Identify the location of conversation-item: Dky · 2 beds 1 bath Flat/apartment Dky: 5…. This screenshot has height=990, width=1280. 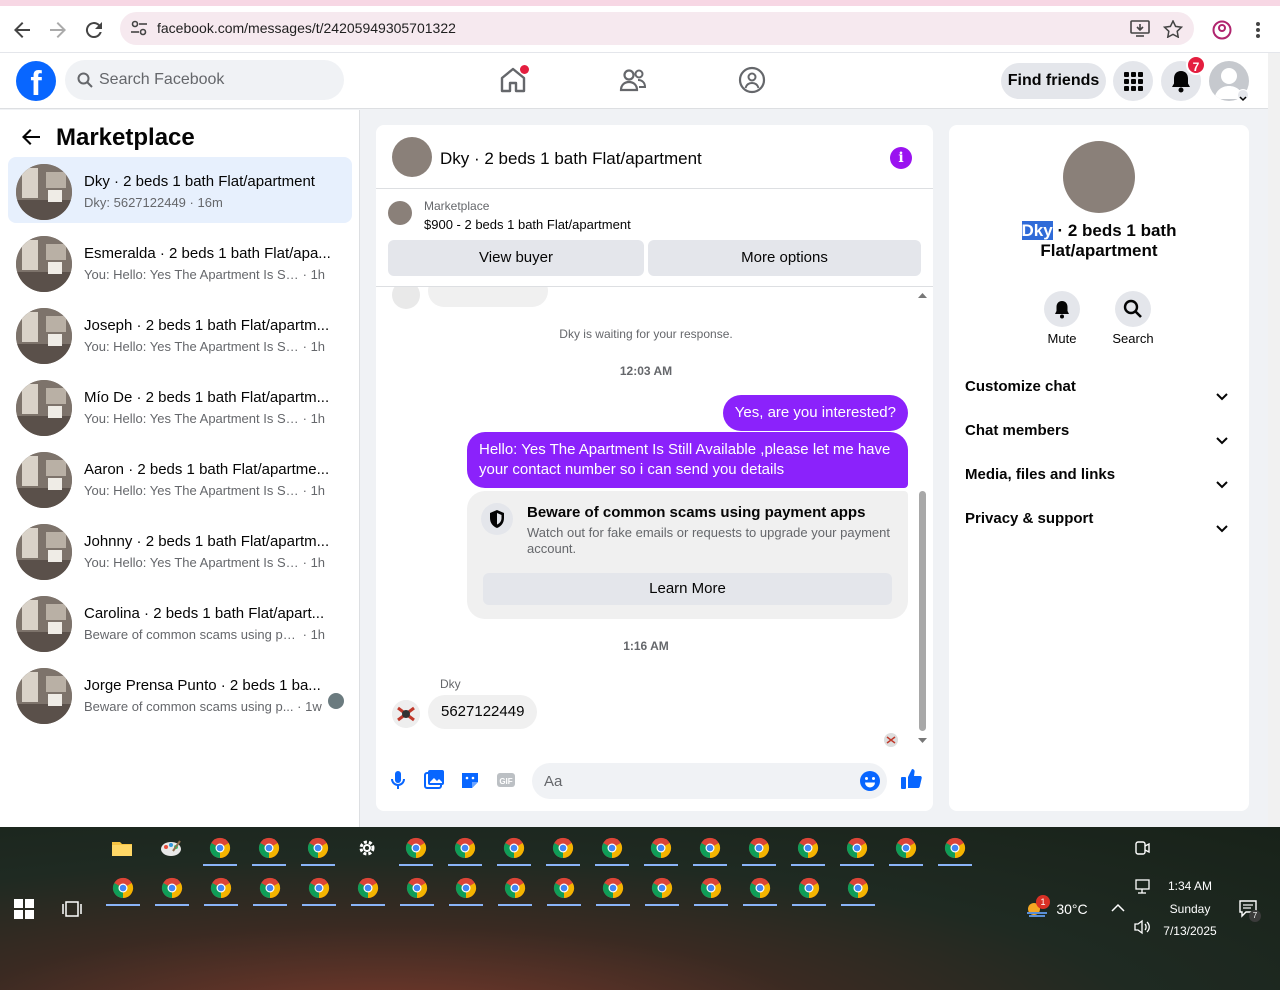
(180, 190).